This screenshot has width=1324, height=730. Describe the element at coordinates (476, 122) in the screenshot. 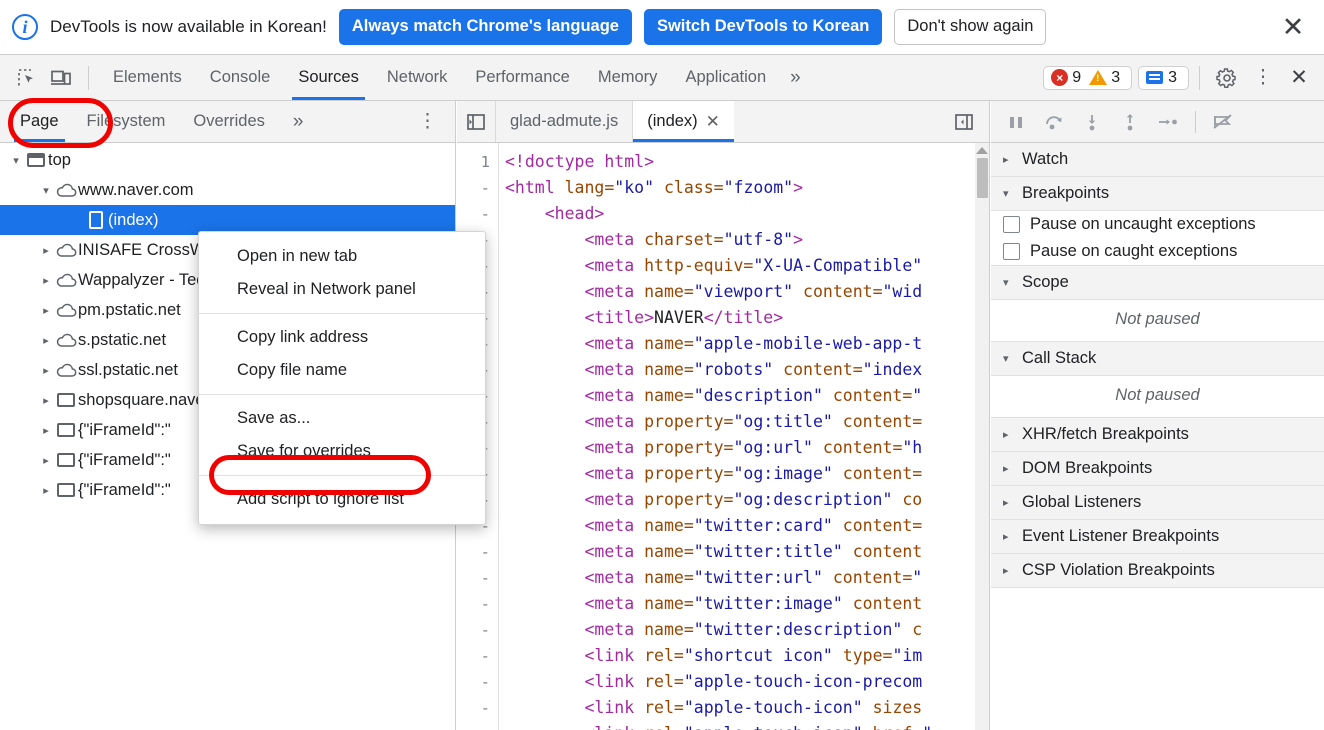

I see `collapse-left-panel-icon` at that location.